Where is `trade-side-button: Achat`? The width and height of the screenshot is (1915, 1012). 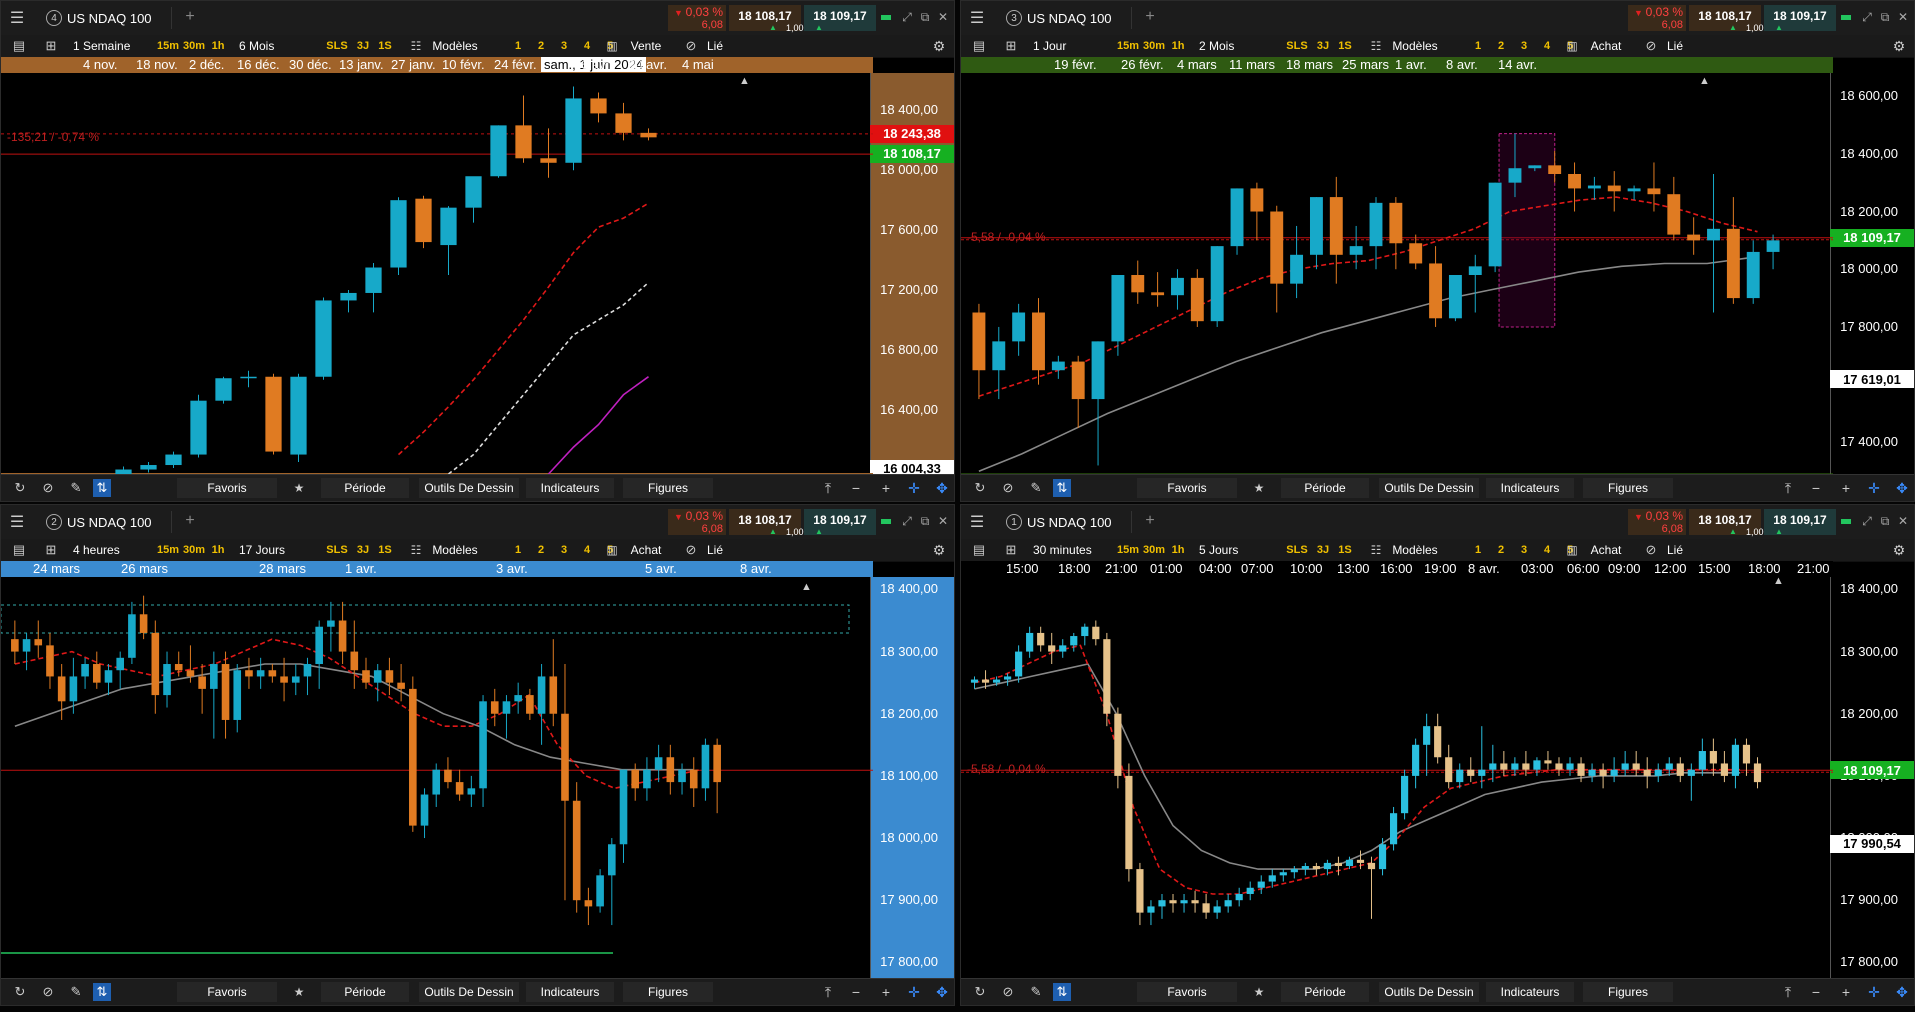 trade-side-button: Achat is located at coordinates (1606, 46).